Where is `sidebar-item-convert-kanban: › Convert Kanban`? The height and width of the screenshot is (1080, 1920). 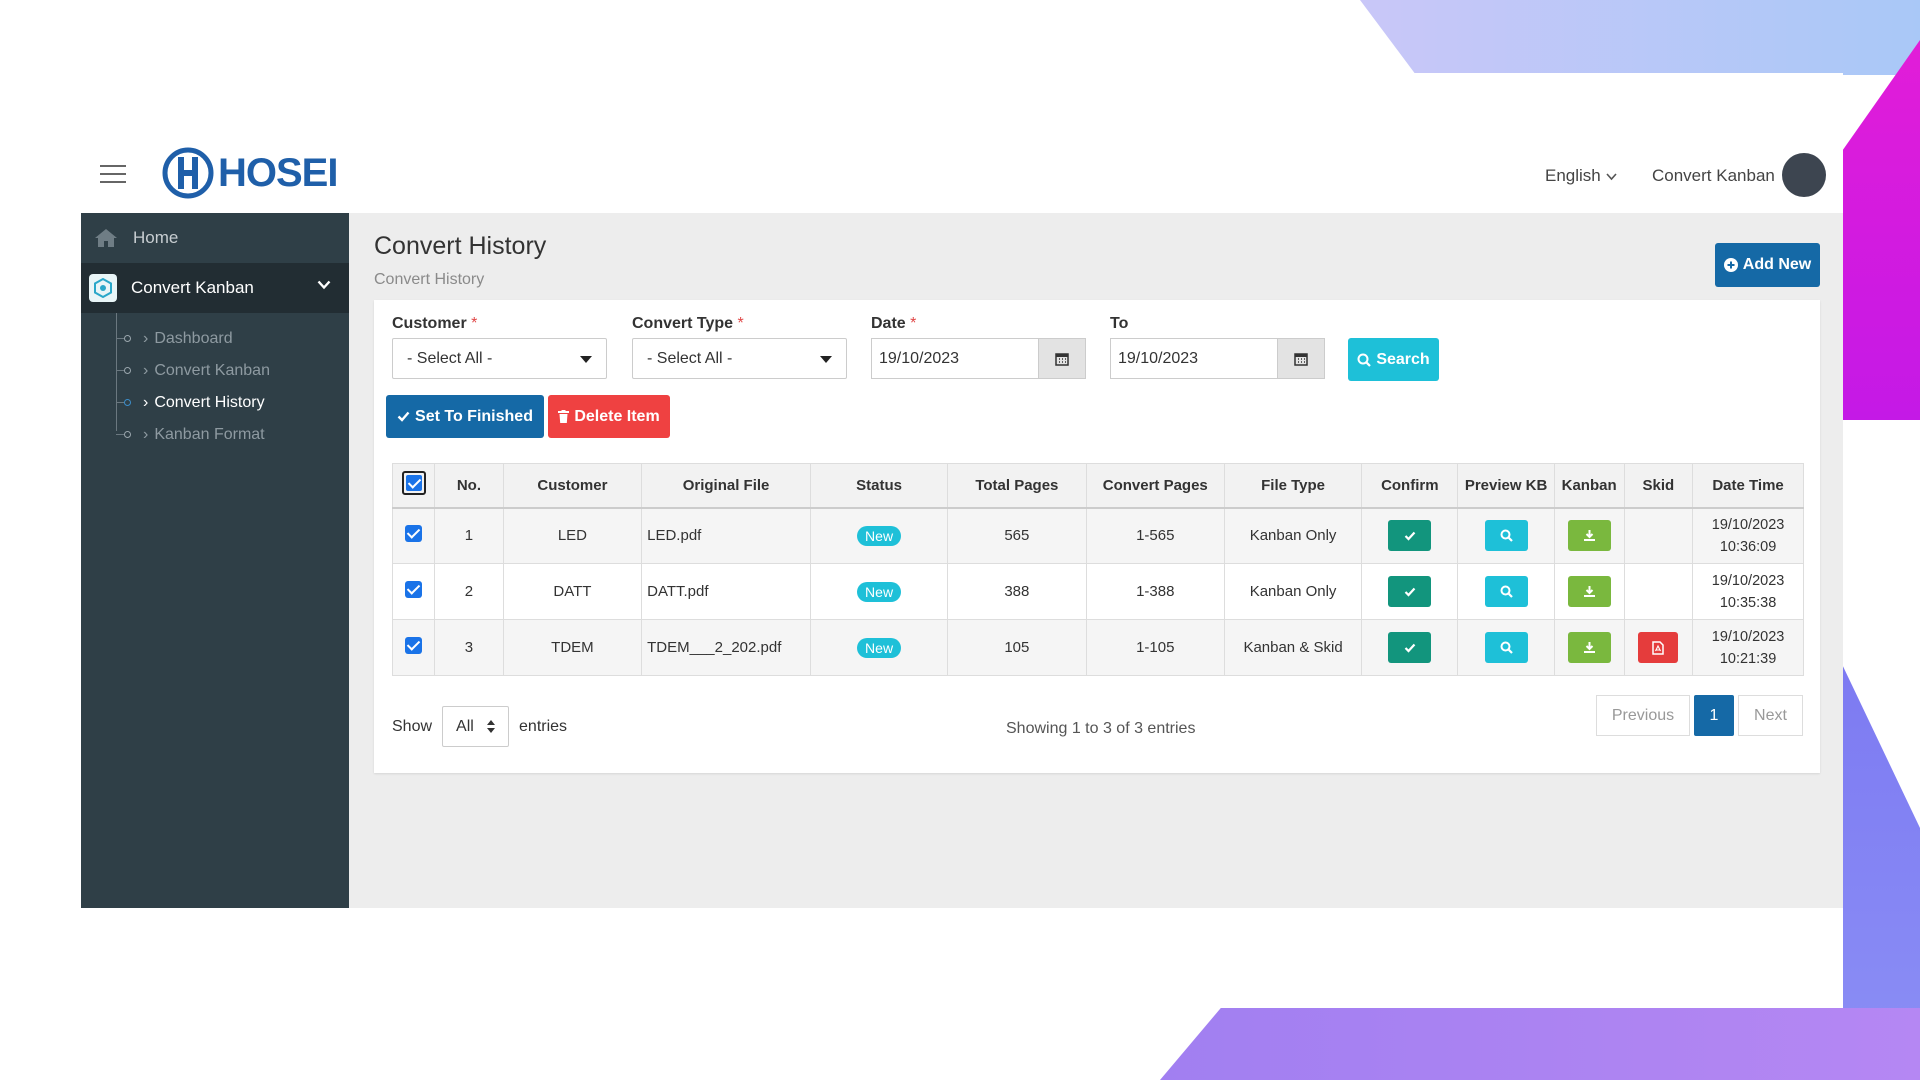
sidebar-item-convert-kanban: › Convert Kanban is located at coordinates (215, 371).